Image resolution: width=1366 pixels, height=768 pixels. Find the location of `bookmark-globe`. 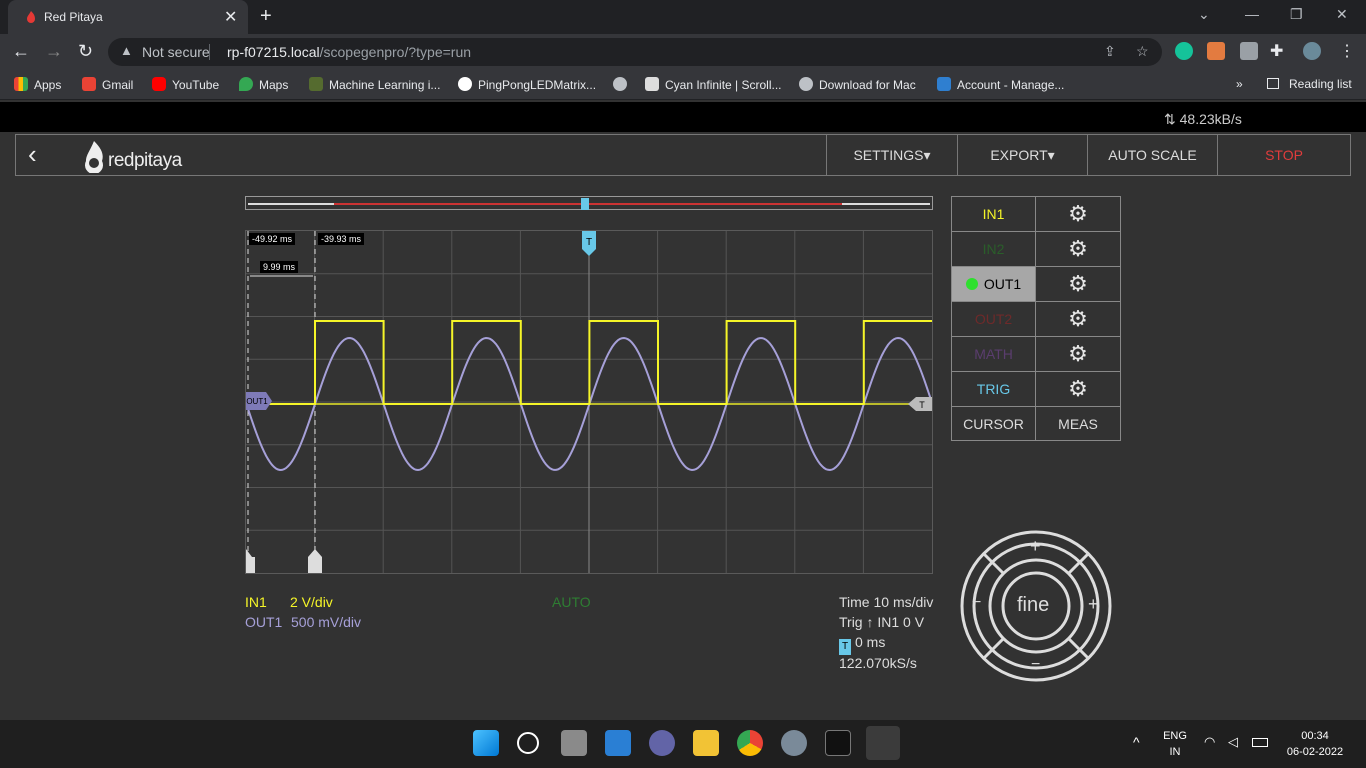

bookmark-globe is located at coordinates (623, 84).